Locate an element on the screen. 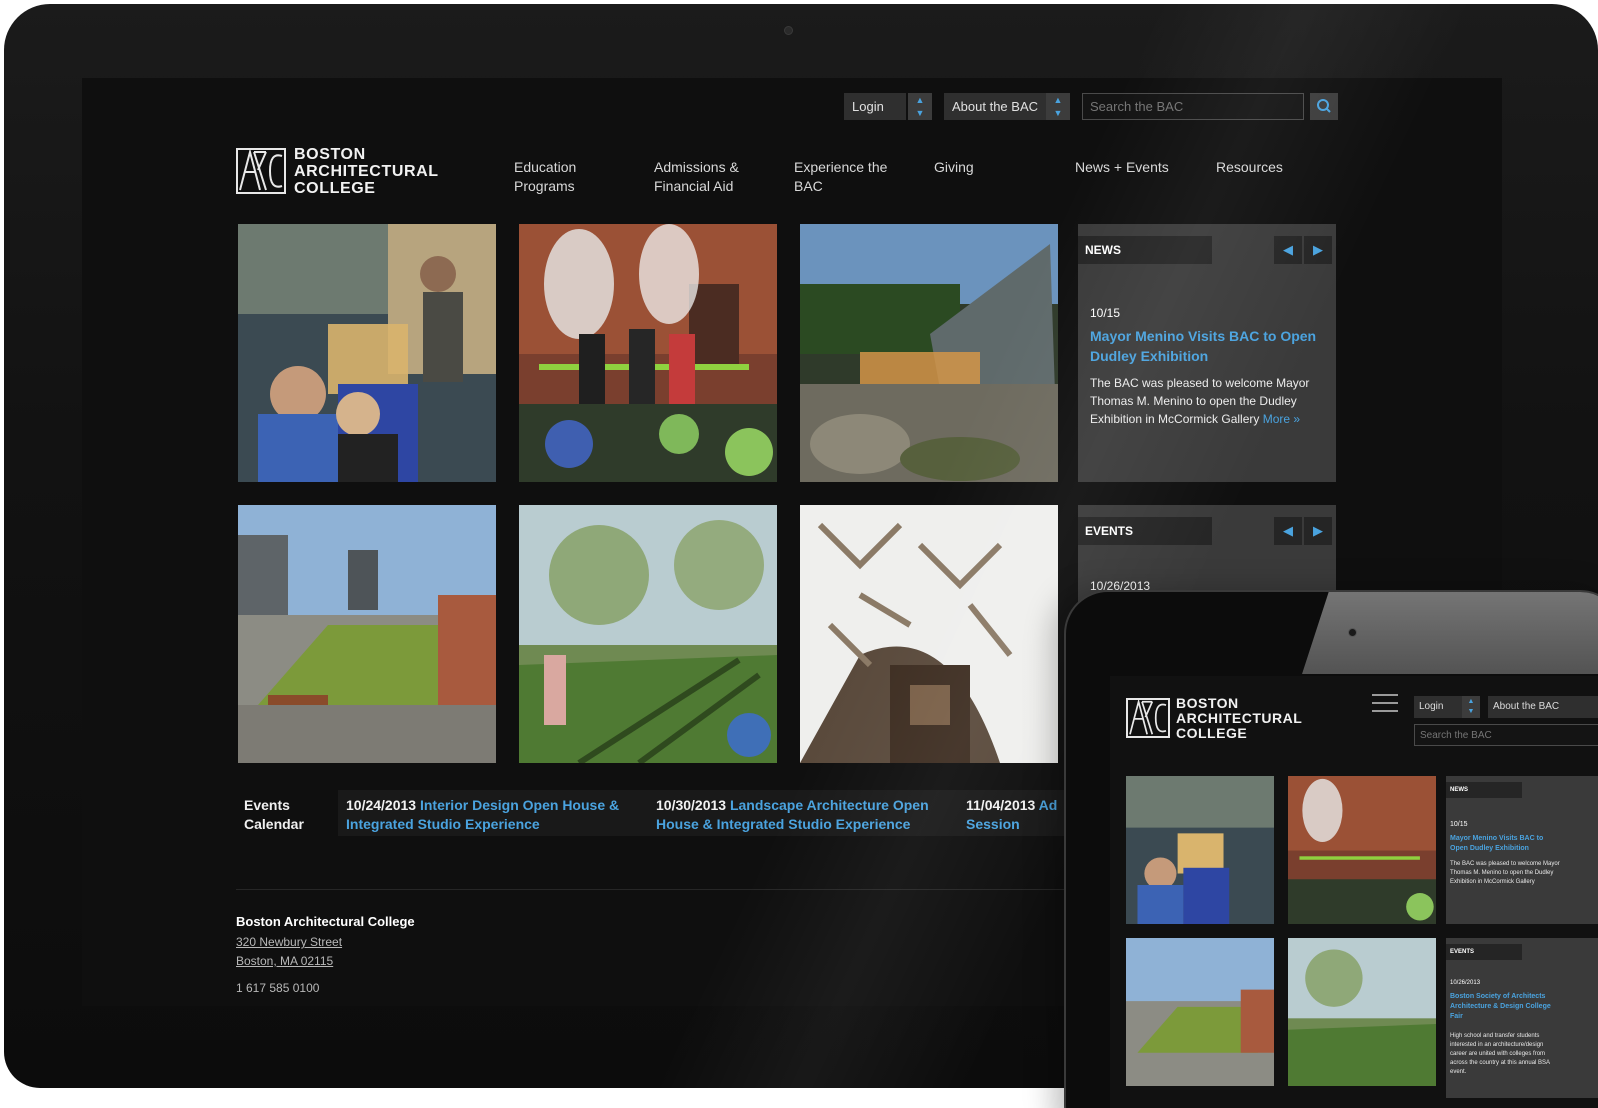 Image resolution: width=1598 pixels, height=1108 pixels. tablet-logo-mark-icon is located at coordinates (1148, 718).